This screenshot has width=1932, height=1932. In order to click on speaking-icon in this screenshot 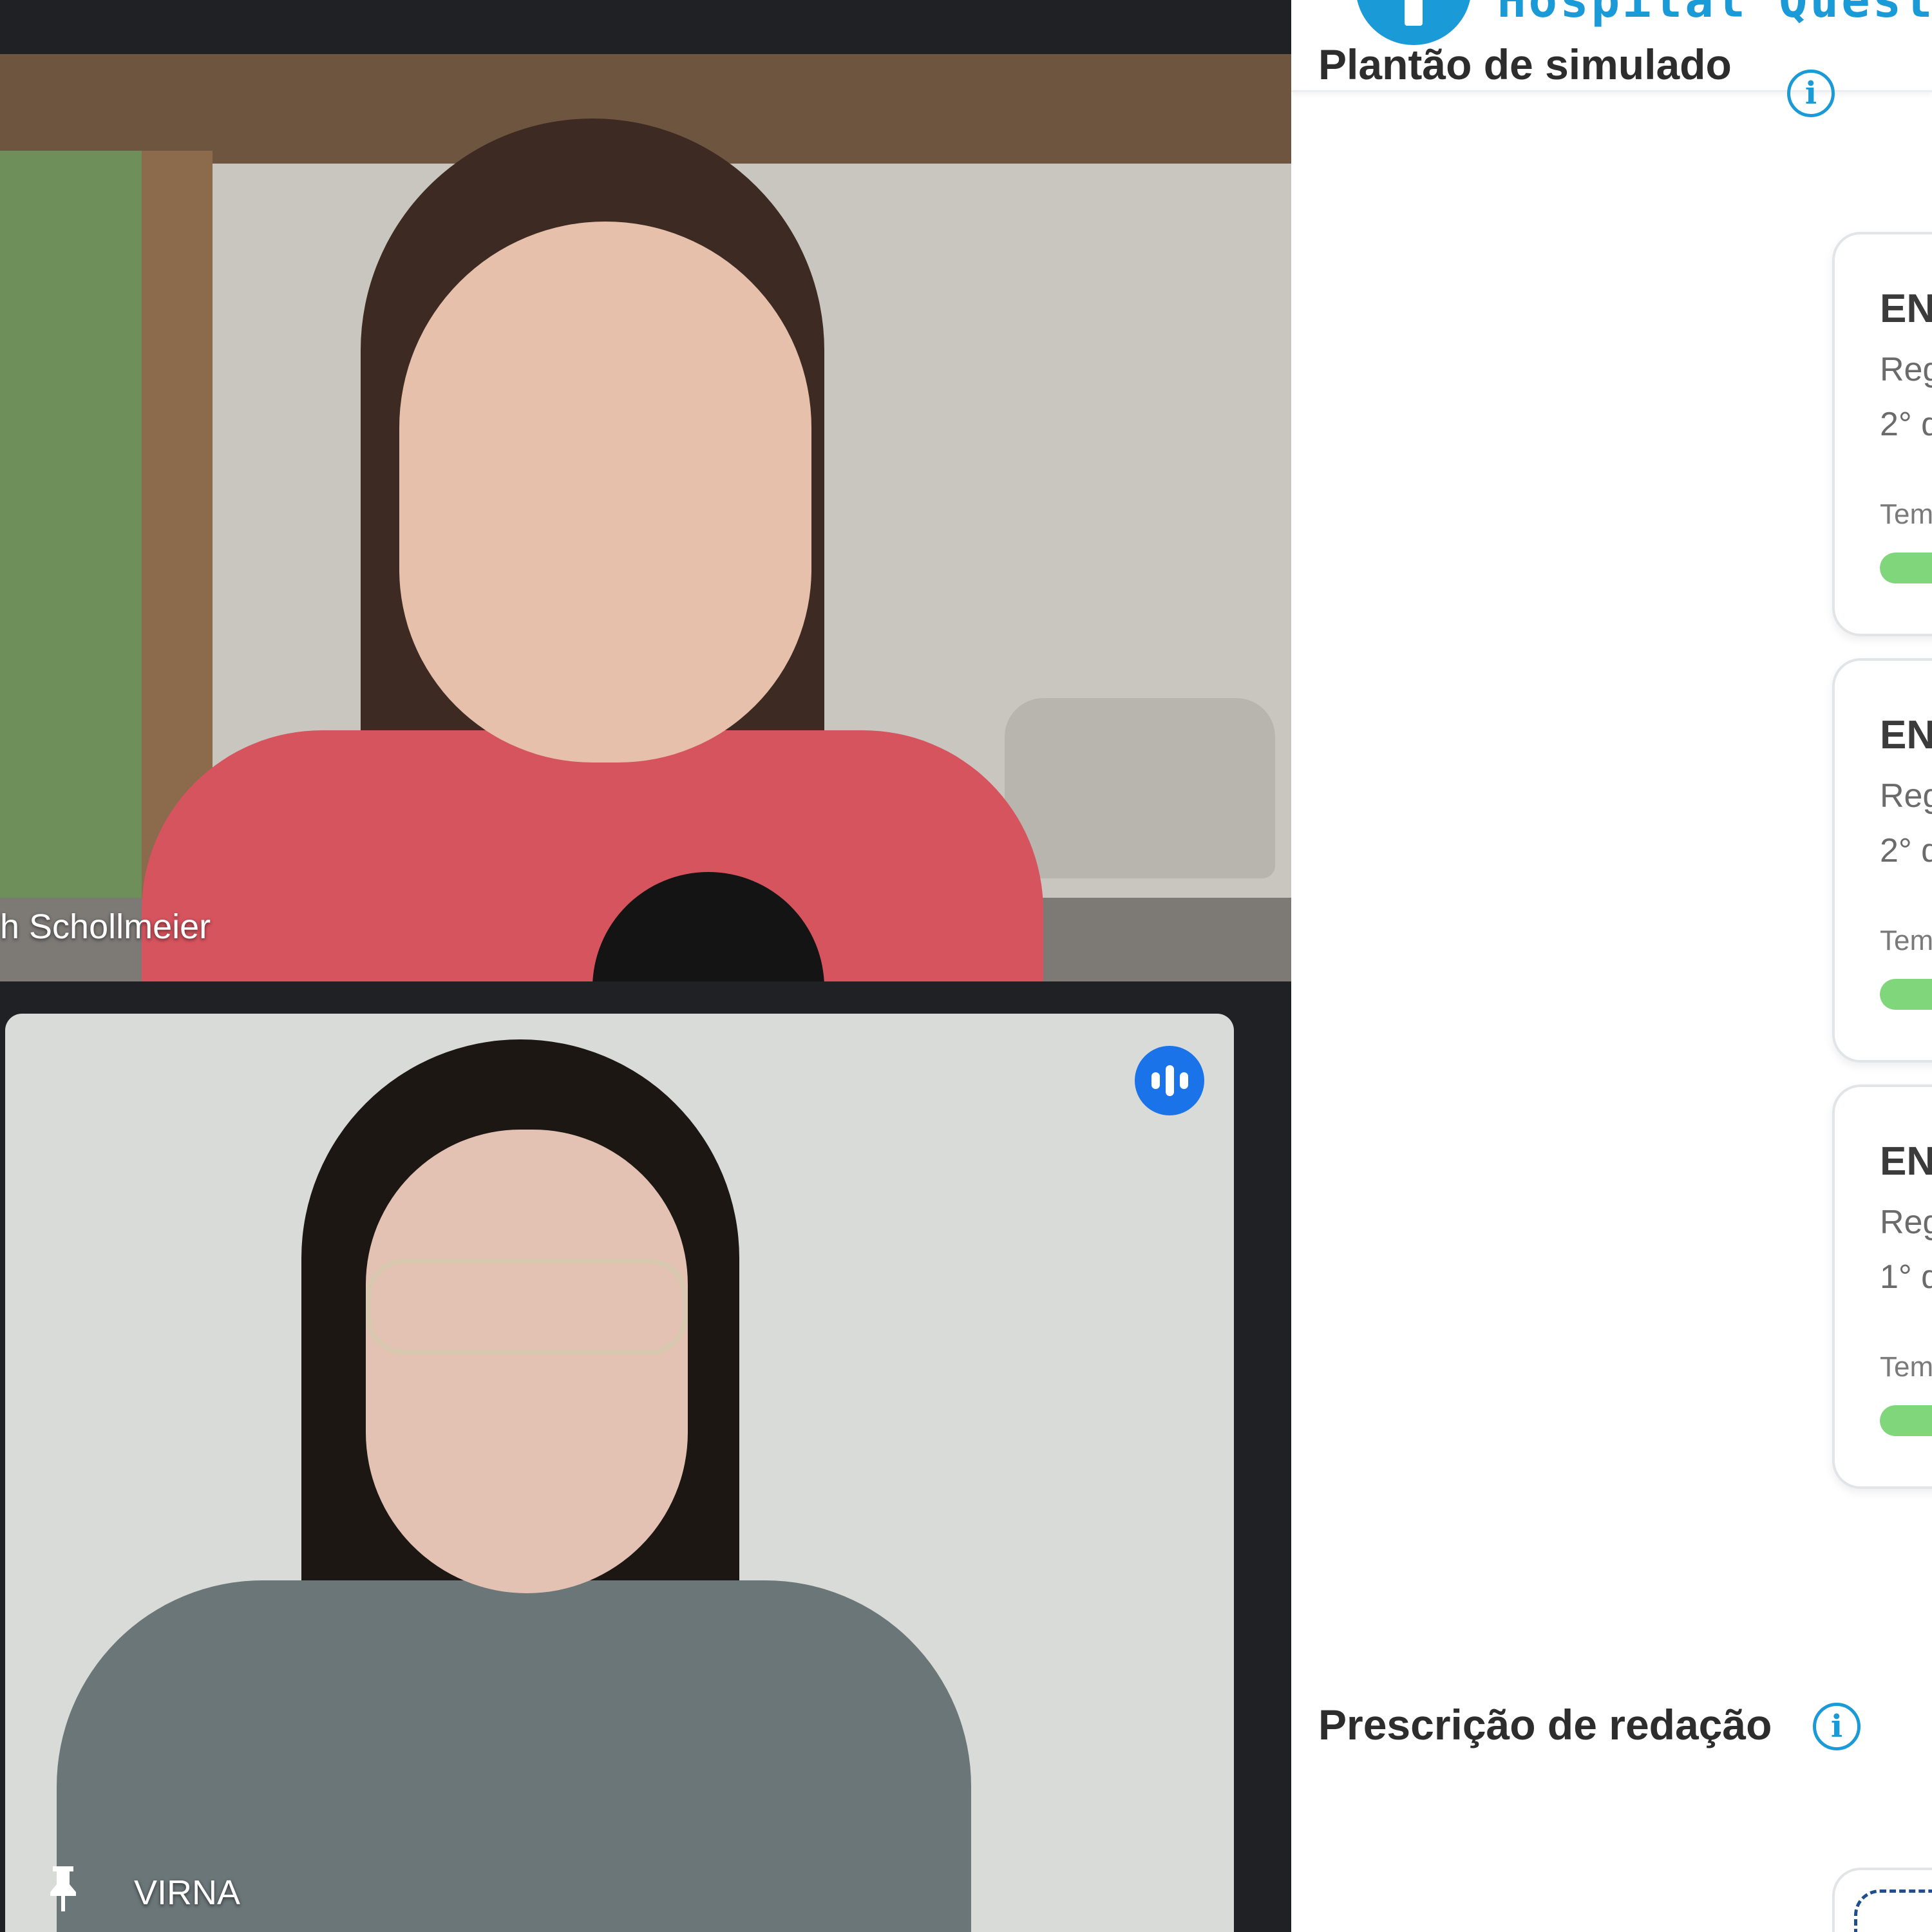, I will do `click(1169, 1080)`.